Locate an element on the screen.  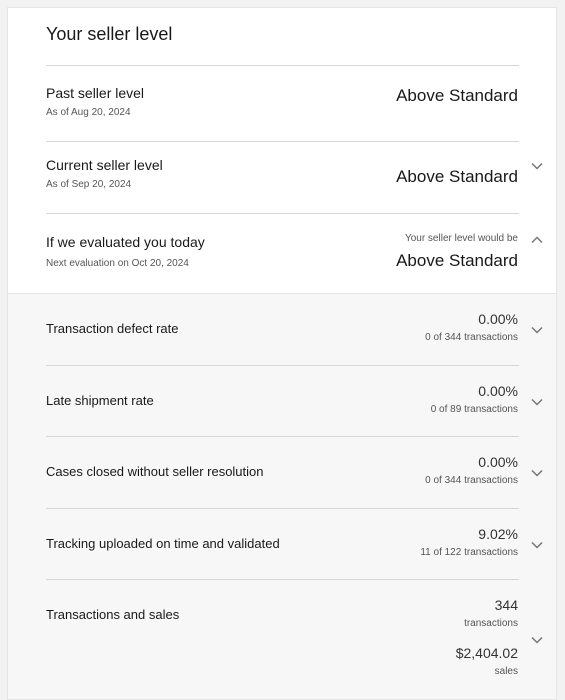
today-seller-level-prefix: Your seller level would be is located at coordinates (461, 238).